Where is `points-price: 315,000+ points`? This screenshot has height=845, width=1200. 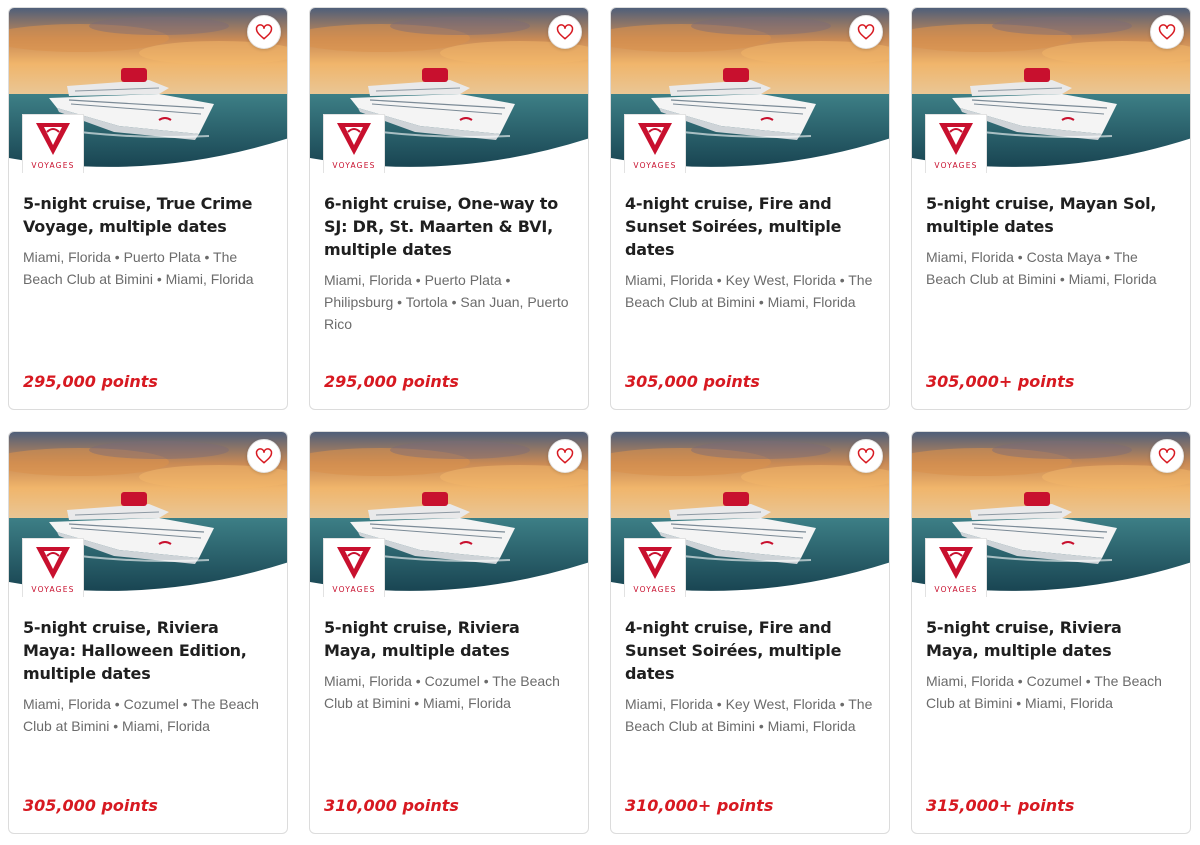 points-price: 315,000+ points is located at coordinates (1000, 805).